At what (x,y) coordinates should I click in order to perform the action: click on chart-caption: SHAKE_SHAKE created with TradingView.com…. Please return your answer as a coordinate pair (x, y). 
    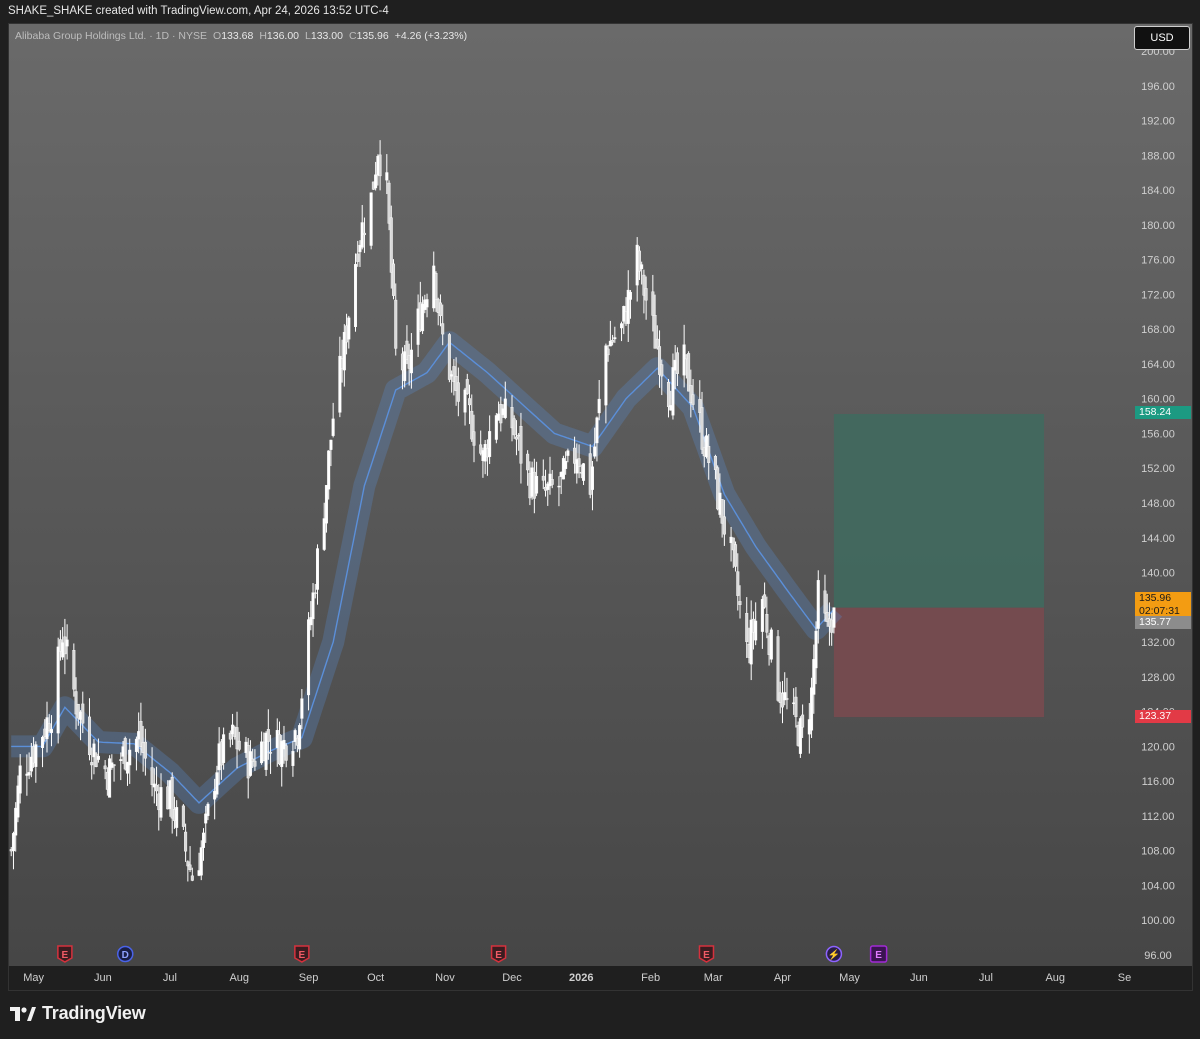
    Looking at the image, I should click on (198, 11).